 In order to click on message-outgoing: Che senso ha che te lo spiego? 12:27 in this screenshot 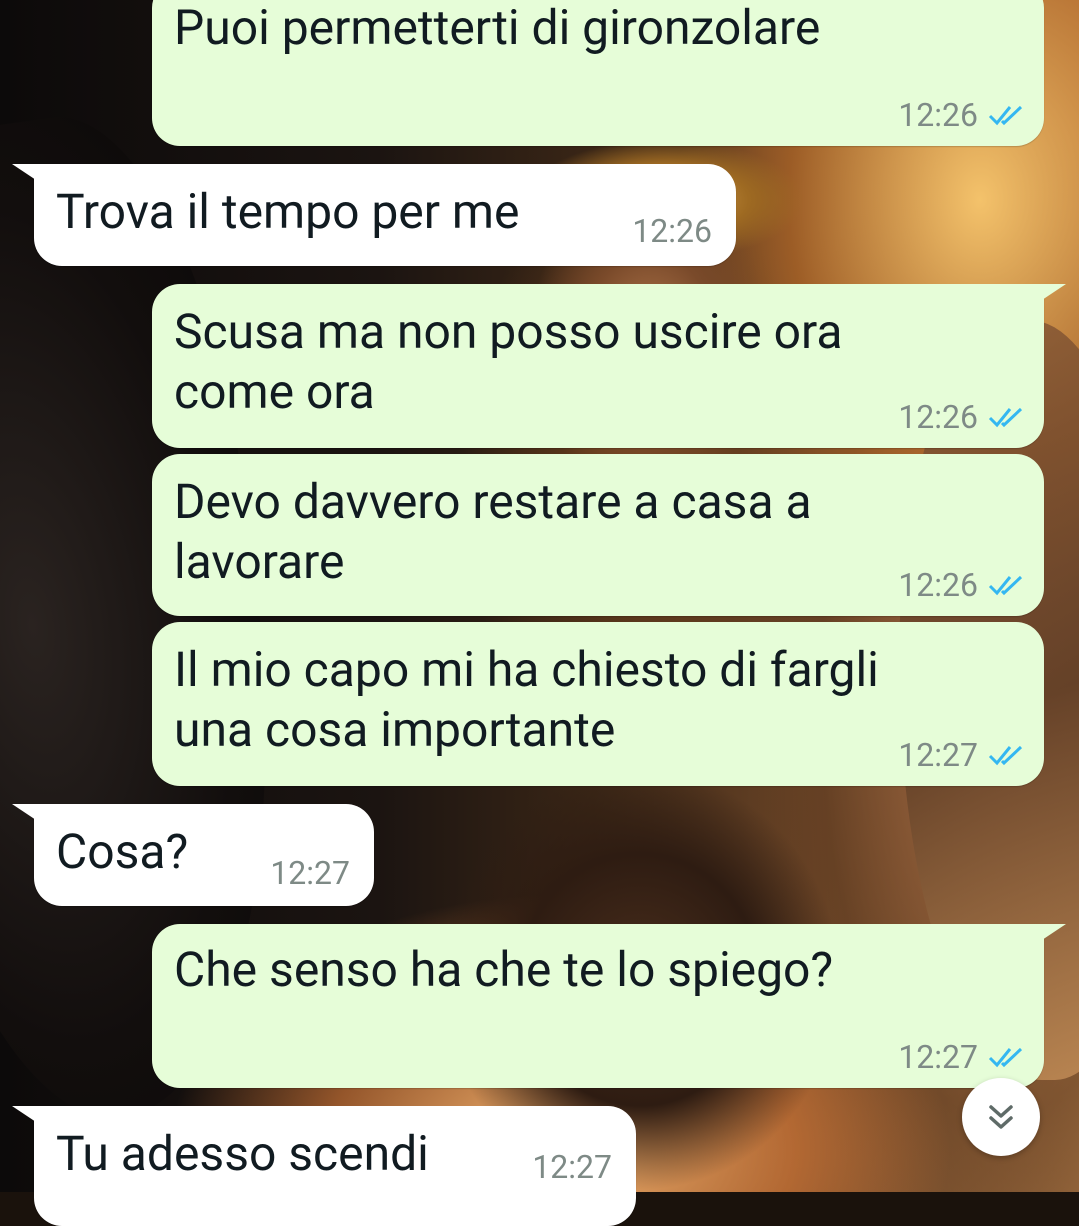, I will do `click(609, 1006)`.